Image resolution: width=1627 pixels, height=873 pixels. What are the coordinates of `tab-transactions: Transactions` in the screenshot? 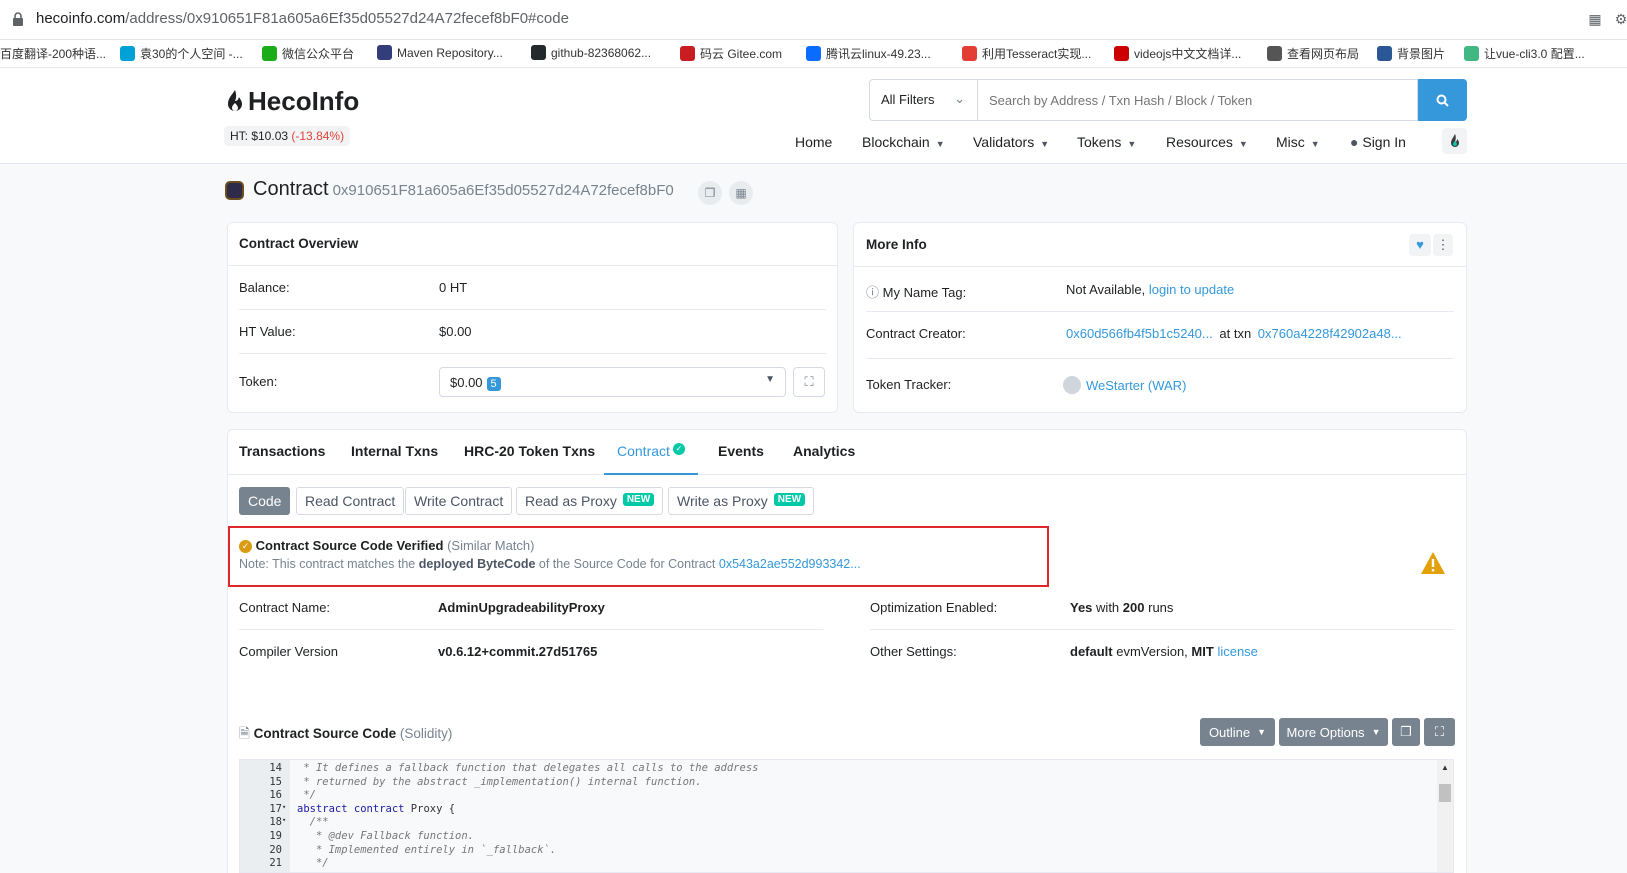 It's located at (282, 451).